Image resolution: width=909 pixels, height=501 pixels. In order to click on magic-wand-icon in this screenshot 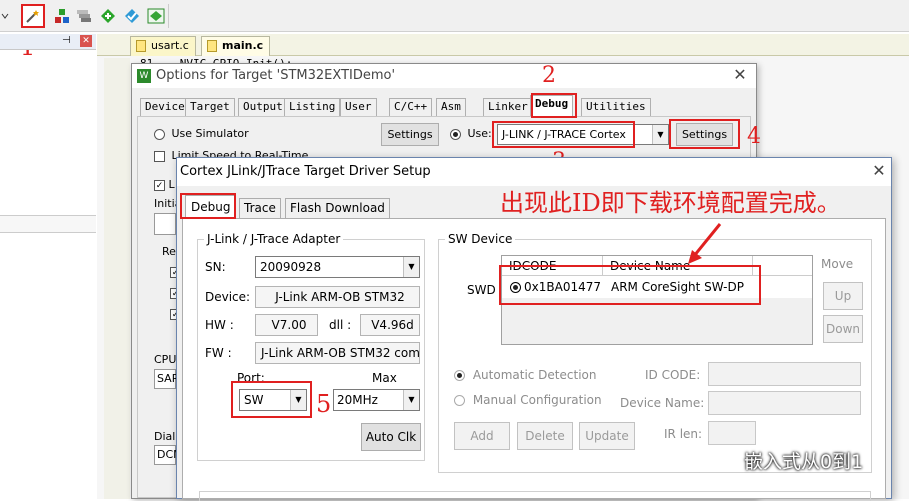, I will do `click(32, 16)`.